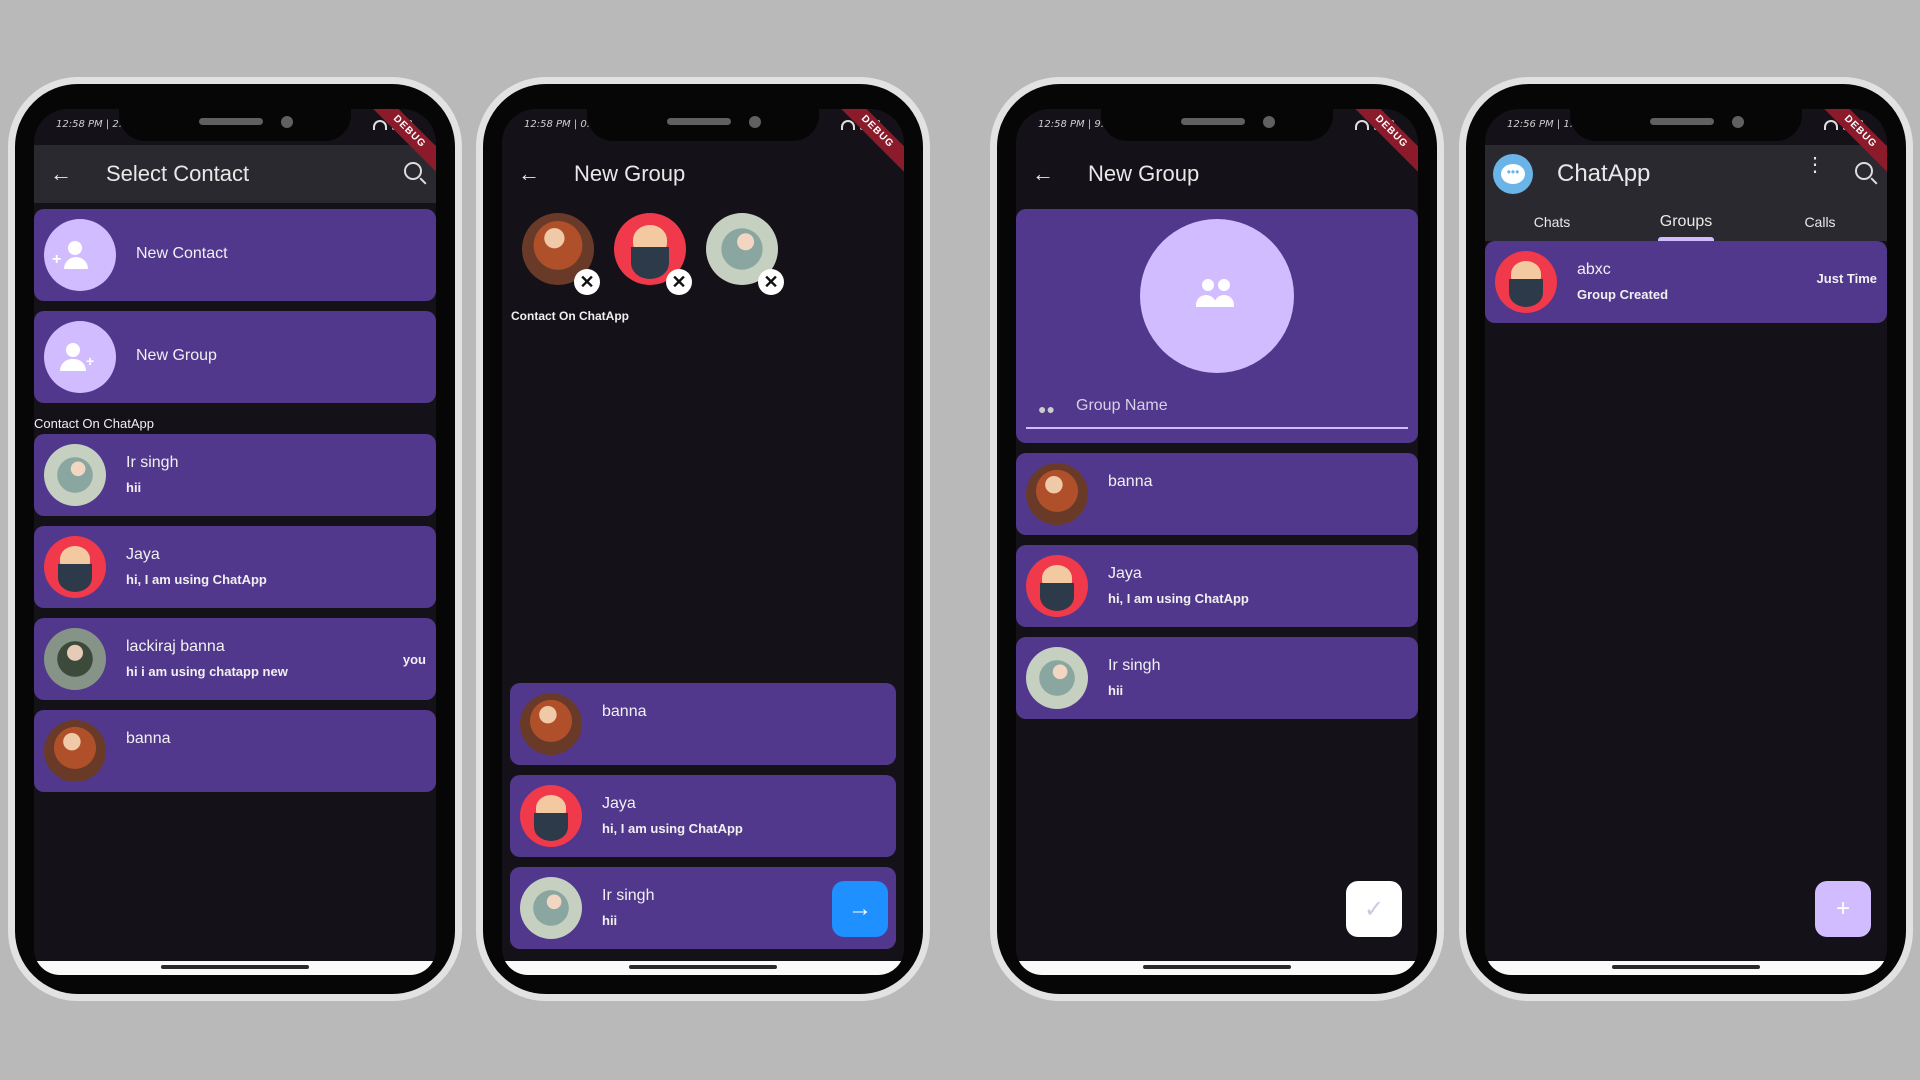  Describe the element at coordinates (557, 124) in the screenshot. I see `status-time: 12:58 PM | 0.` at that location.